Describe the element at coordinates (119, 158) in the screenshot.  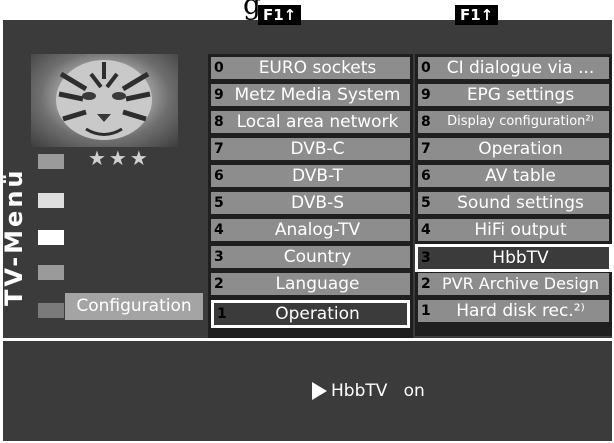
I see `rating-stars: ★★★` at that location.